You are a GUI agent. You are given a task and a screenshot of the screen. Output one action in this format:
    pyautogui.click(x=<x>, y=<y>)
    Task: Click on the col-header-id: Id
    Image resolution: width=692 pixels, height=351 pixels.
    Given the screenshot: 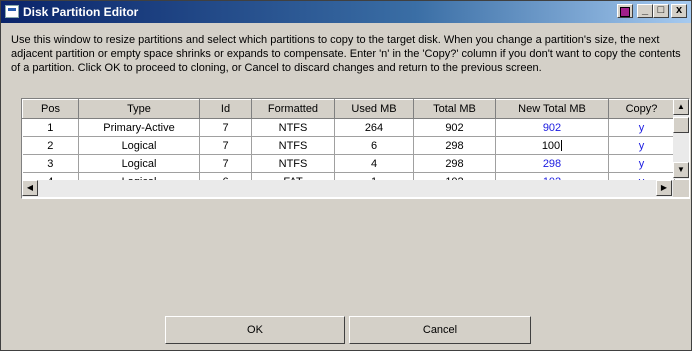 What is the action you would take?
    pyautogui.click(x=225, y=109)
    